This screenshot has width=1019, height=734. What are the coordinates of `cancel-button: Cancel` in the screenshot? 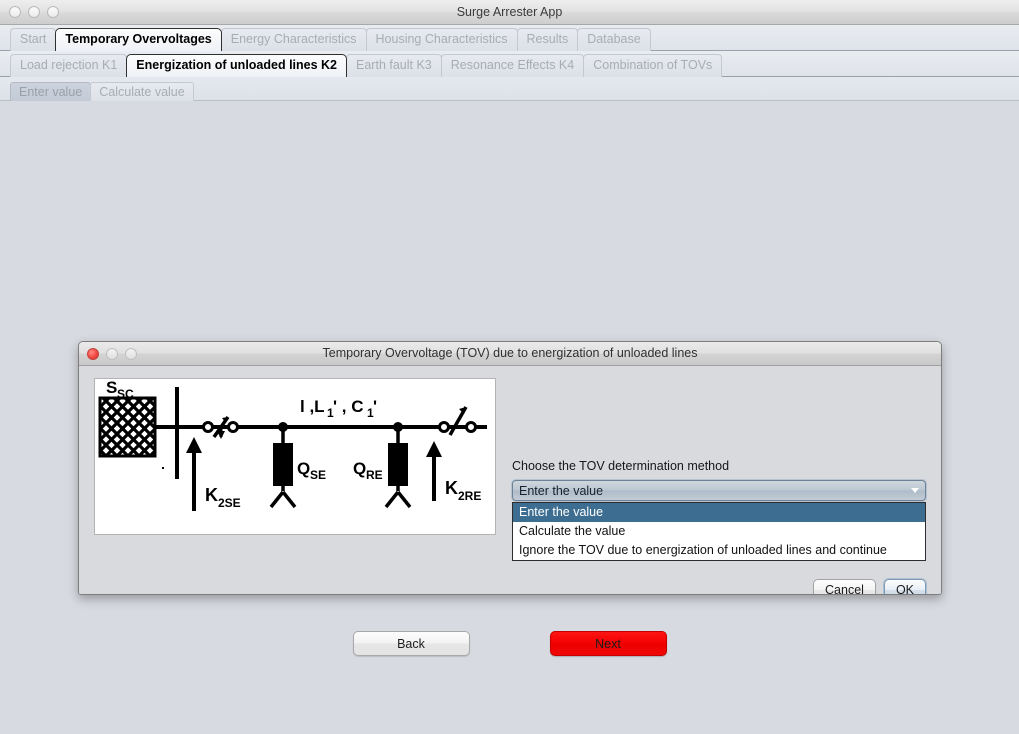 It's located at (844, 586).